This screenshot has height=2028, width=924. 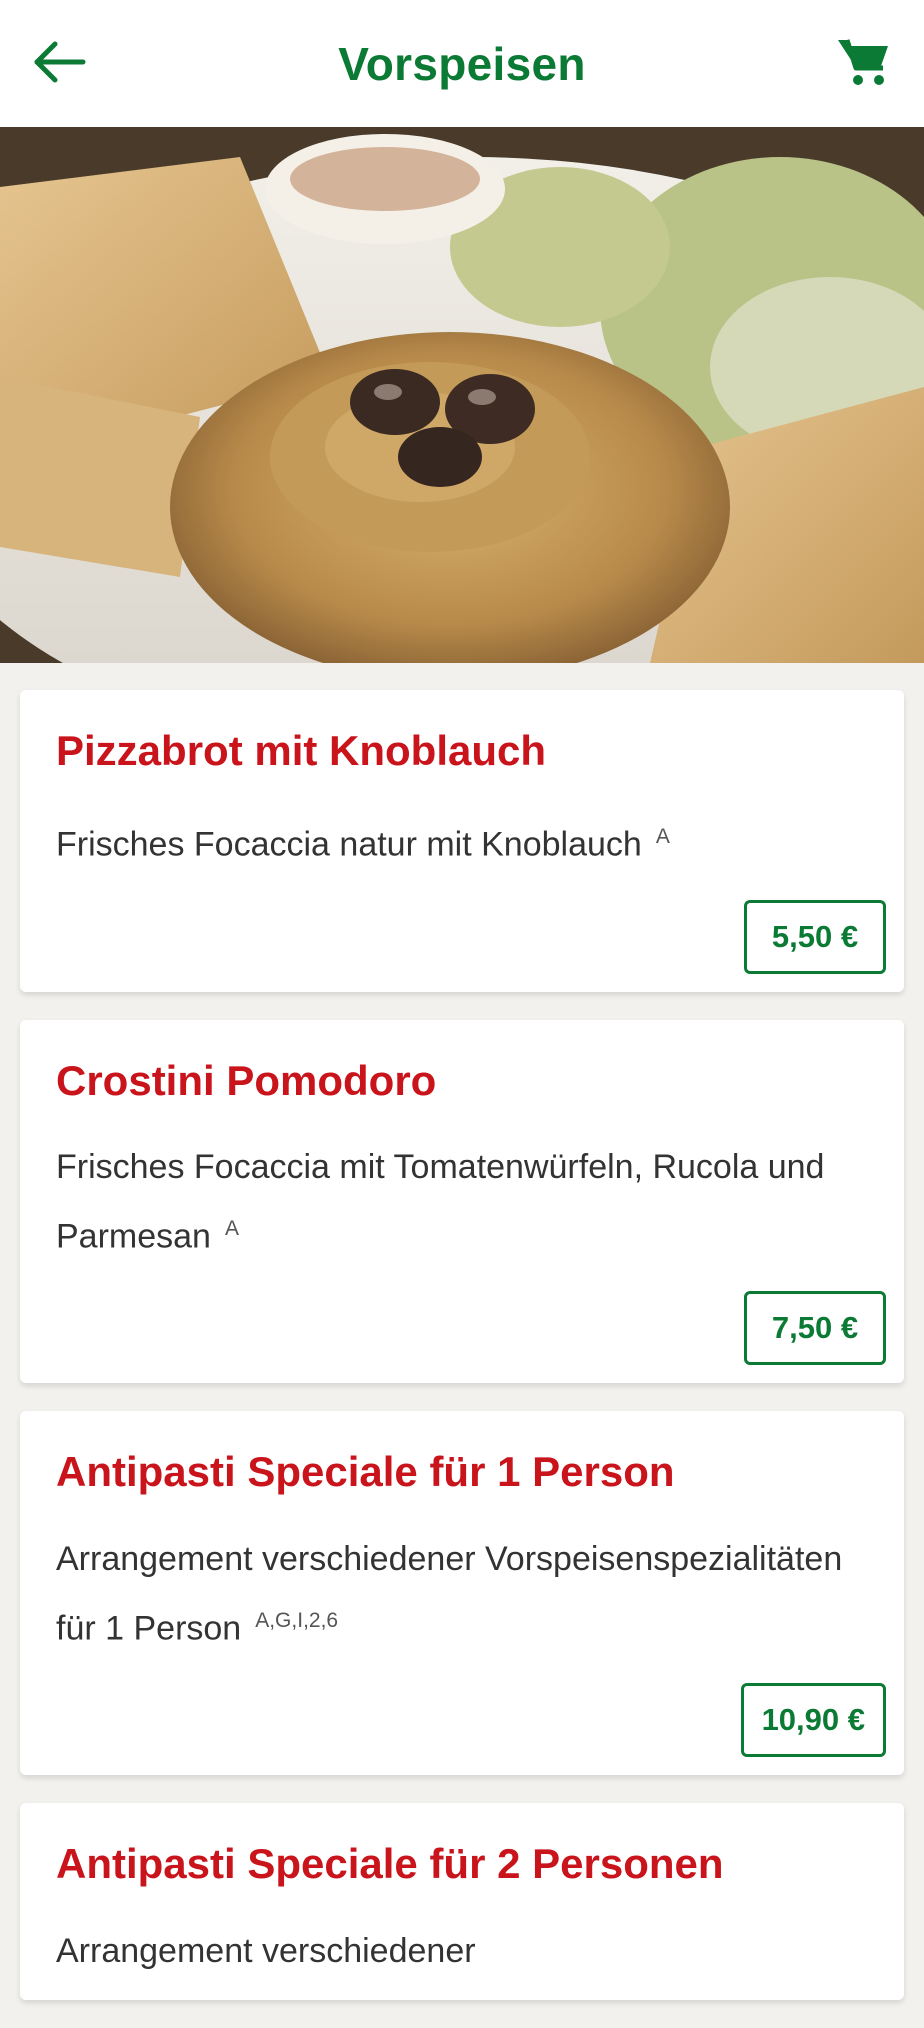 I want to click on price-button: 10,90 €, so click(x=813, y=1720).